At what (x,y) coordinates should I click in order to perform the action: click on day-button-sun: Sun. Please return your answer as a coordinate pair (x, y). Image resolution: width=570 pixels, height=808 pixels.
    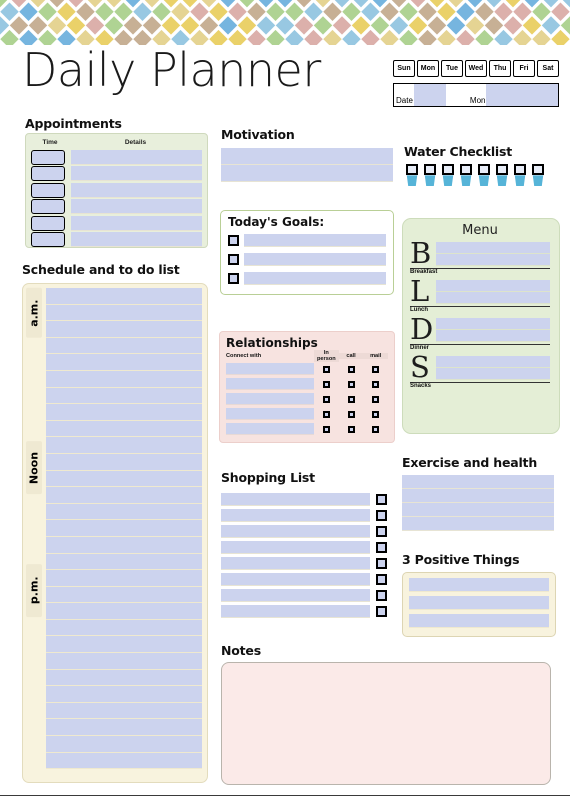
    Looking at the image, I should click on (404, 68).